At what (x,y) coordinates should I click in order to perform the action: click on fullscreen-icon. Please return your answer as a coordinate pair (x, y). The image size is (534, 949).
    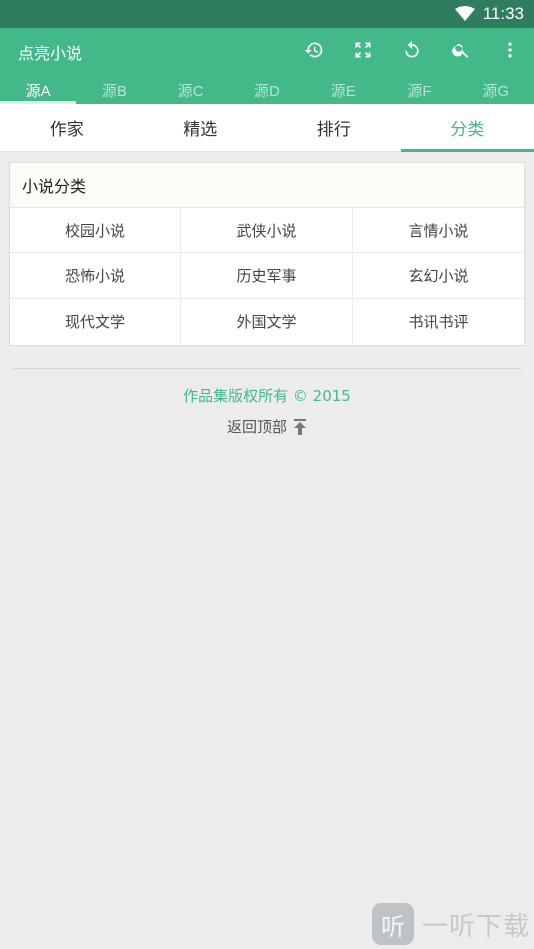
    Looking at the image, I should click on (363, 52).